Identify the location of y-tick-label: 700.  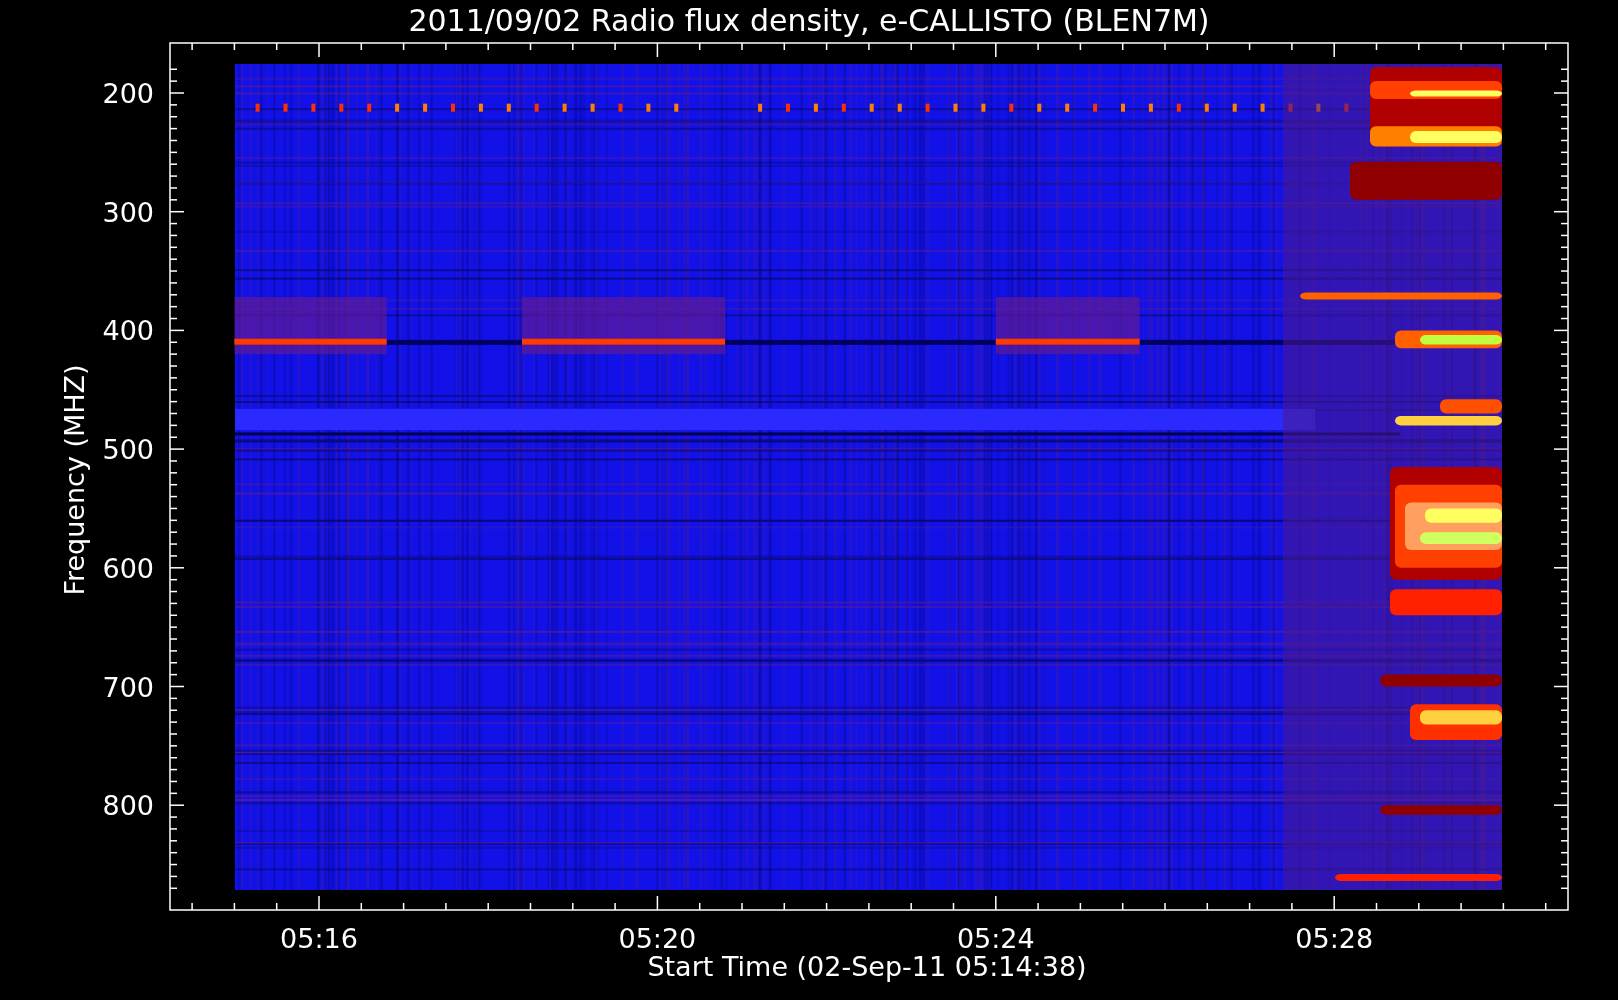
(128, 687).